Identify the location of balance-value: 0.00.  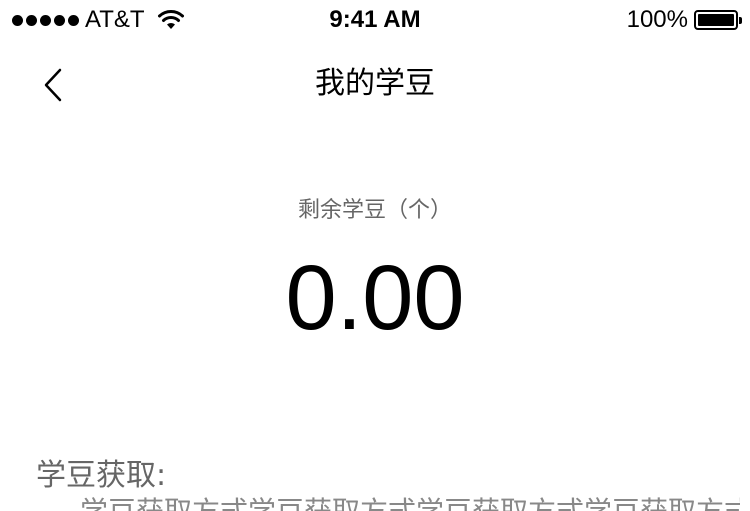
(375, 298).